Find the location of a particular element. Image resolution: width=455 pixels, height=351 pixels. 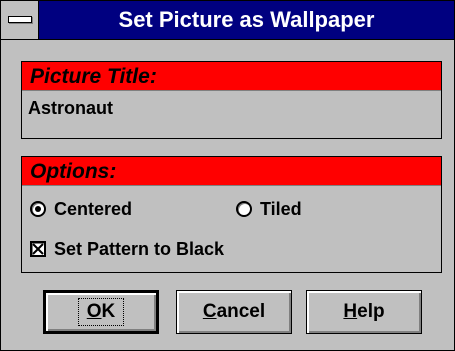

radio-selected-dot is located at coordinates (38, 209).